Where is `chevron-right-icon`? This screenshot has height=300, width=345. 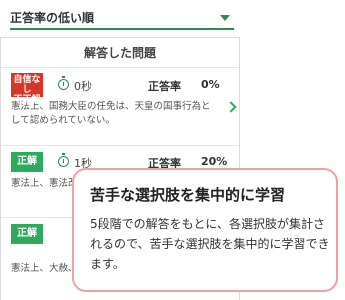 chevron-right-icon is located at coordinates (231, 107).